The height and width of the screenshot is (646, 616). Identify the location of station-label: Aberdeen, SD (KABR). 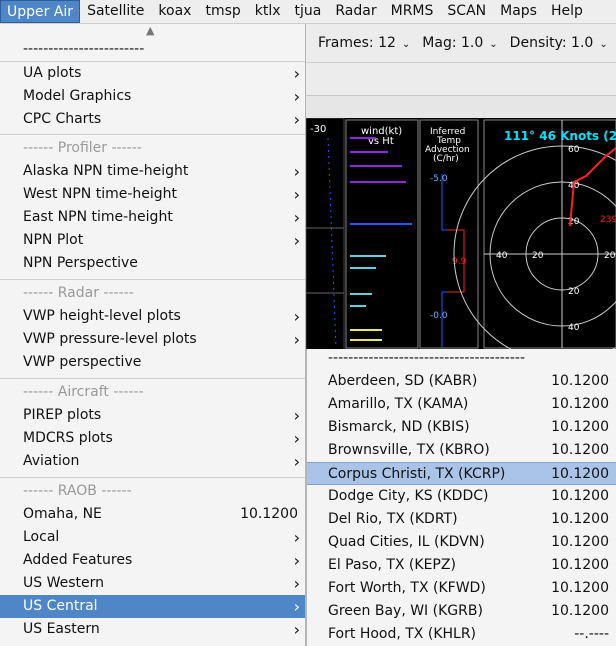
(403, 381).